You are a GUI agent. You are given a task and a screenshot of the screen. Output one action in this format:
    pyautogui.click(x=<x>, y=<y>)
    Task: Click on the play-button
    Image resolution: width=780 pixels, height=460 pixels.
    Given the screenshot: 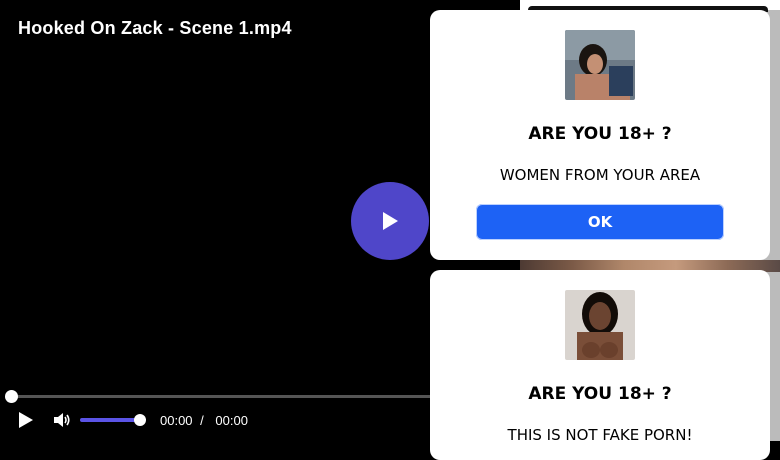 What is the action you would take?
    pyautogui.click(x=26, y=420)
    